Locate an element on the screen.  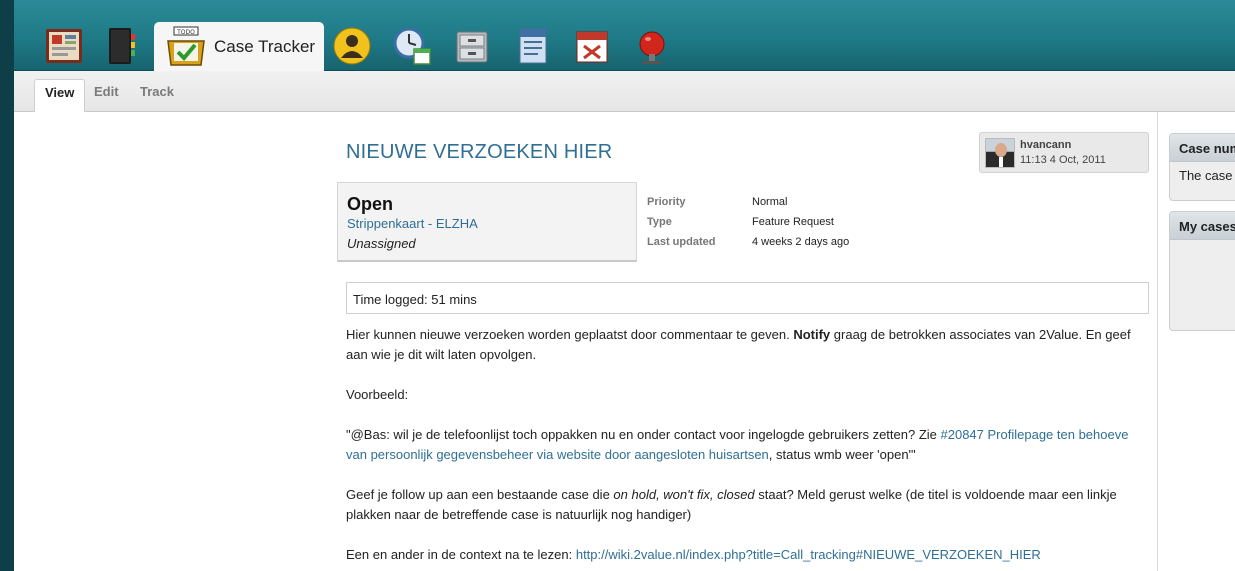
page-title: NIEUWE VERZOEKEN HIER is located at coordinates (479, 152).